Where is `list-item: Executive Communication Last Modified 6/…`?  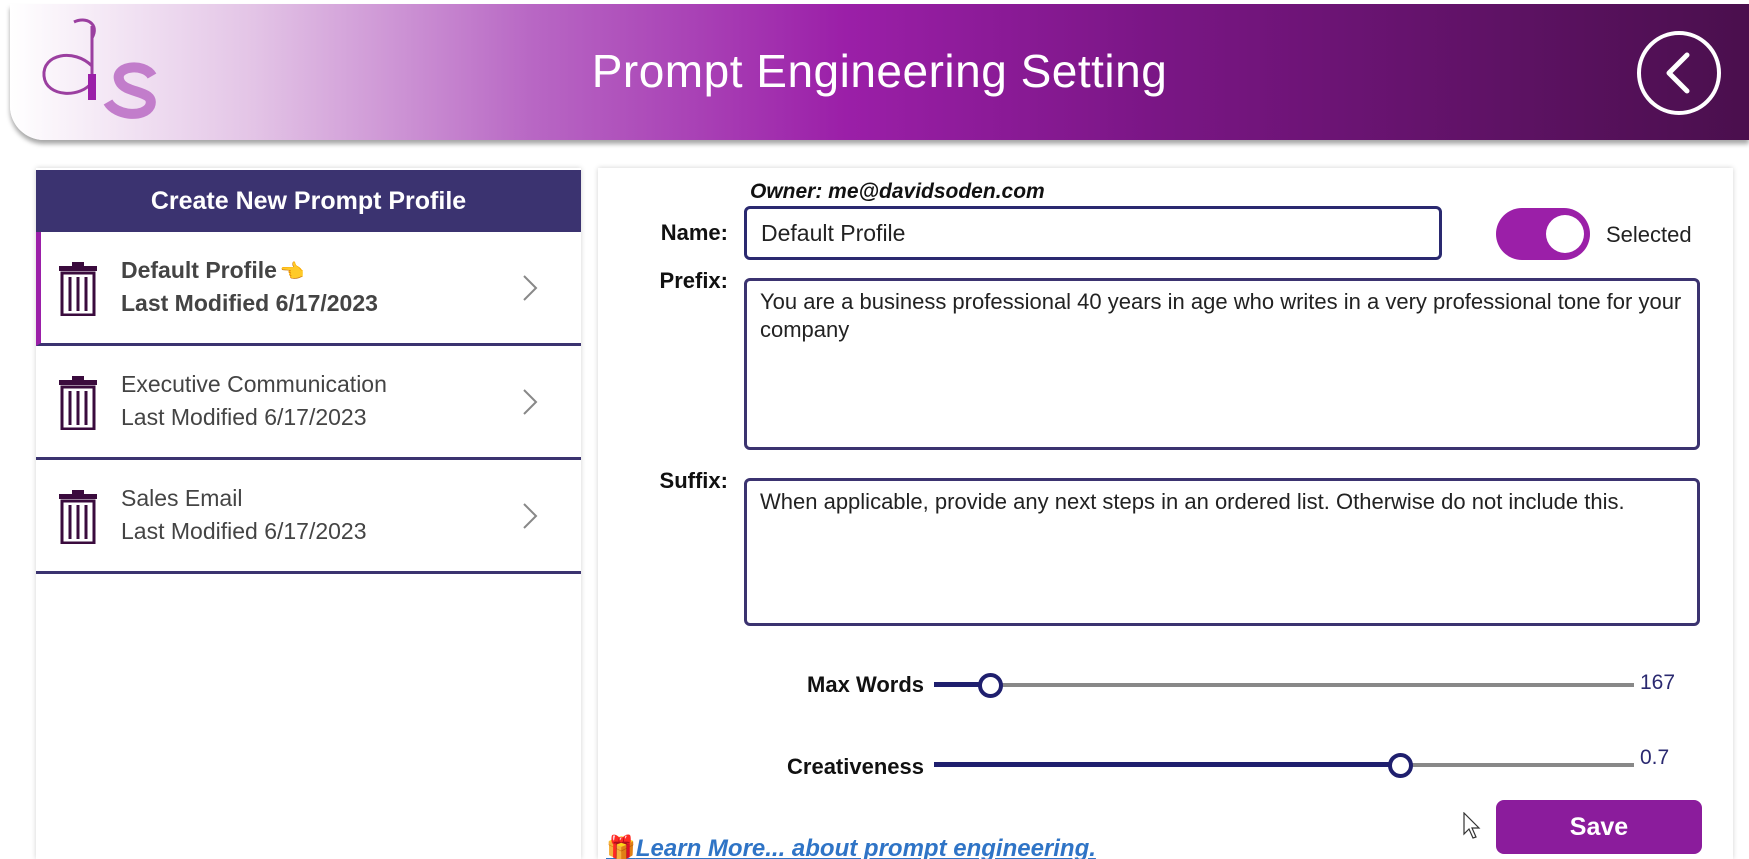
list-item: Executive Communication Last Modified 6/… is located at coordinates (308, 403).